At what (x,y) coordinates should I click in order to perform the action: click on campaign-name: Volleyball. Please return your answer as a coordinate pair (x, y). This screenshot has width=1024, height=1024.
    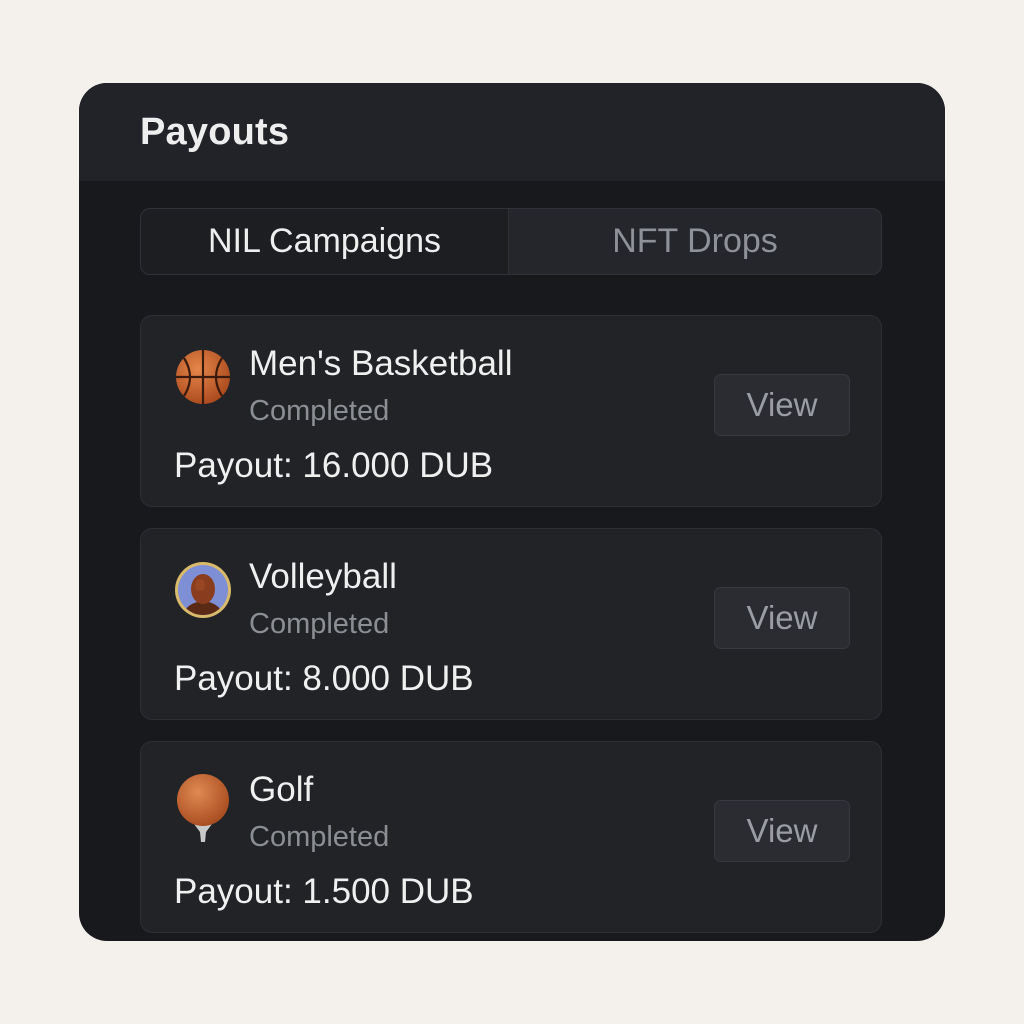
    Looking at the image, I should click on (323, 576).